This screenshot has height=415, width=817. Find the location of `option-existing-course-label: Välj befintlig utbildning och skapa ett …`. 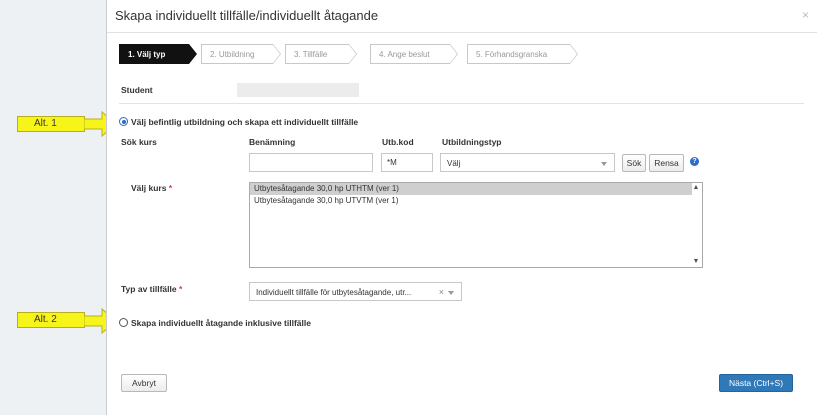

option-existing-course-label: Välj befintlig utbildning och skapa ett … is located at coordinates (245, 122).